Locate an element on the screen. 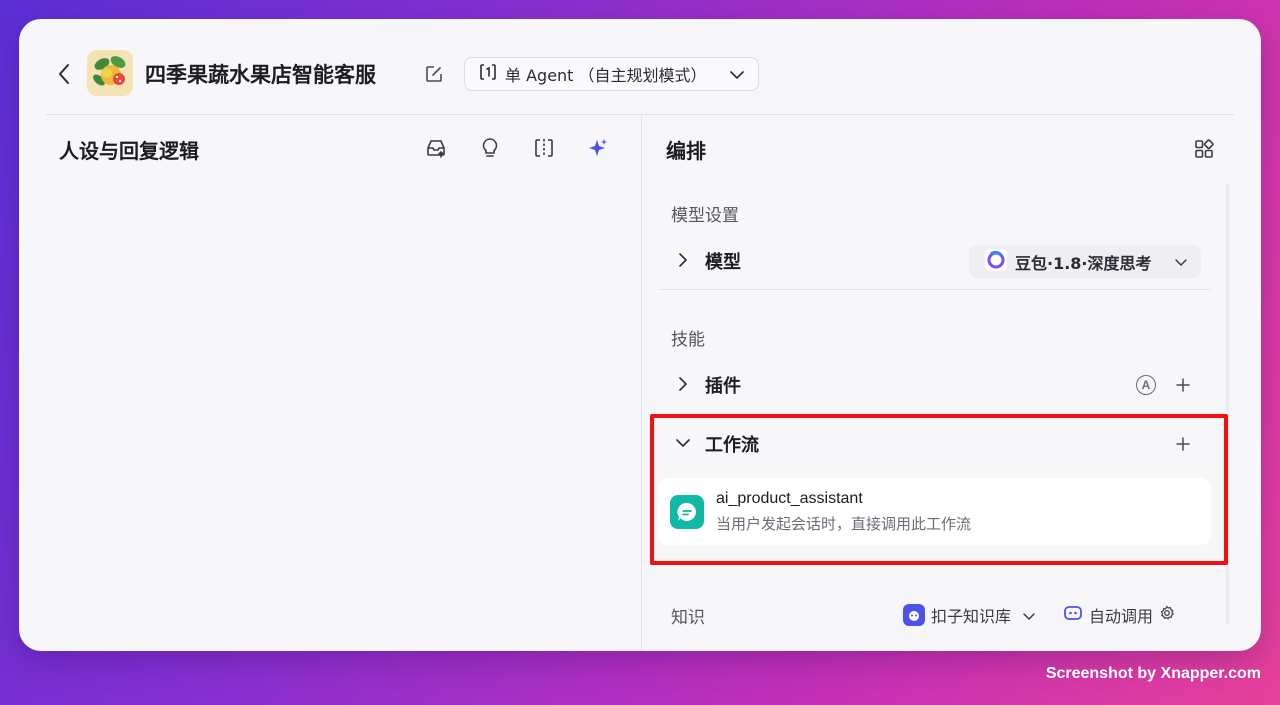 The width and height of the screenshot is (1280, 705). invoke-mode-select: 自动调用 is located at coordinates (1121, 615).